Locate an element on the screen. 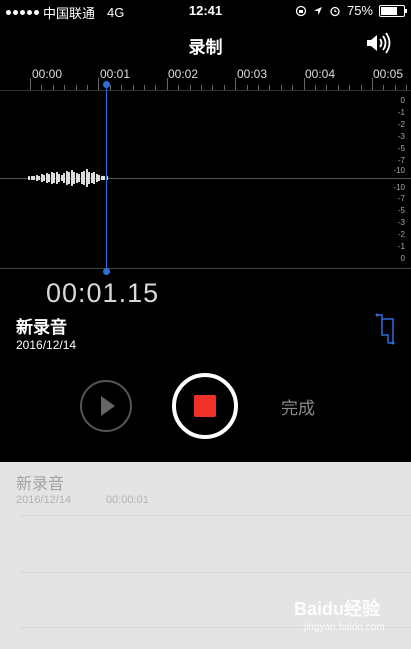 Image resolution: width=411 pixels, height=649 pixels. playhead-top-handle is located at coordinates (106, 84).